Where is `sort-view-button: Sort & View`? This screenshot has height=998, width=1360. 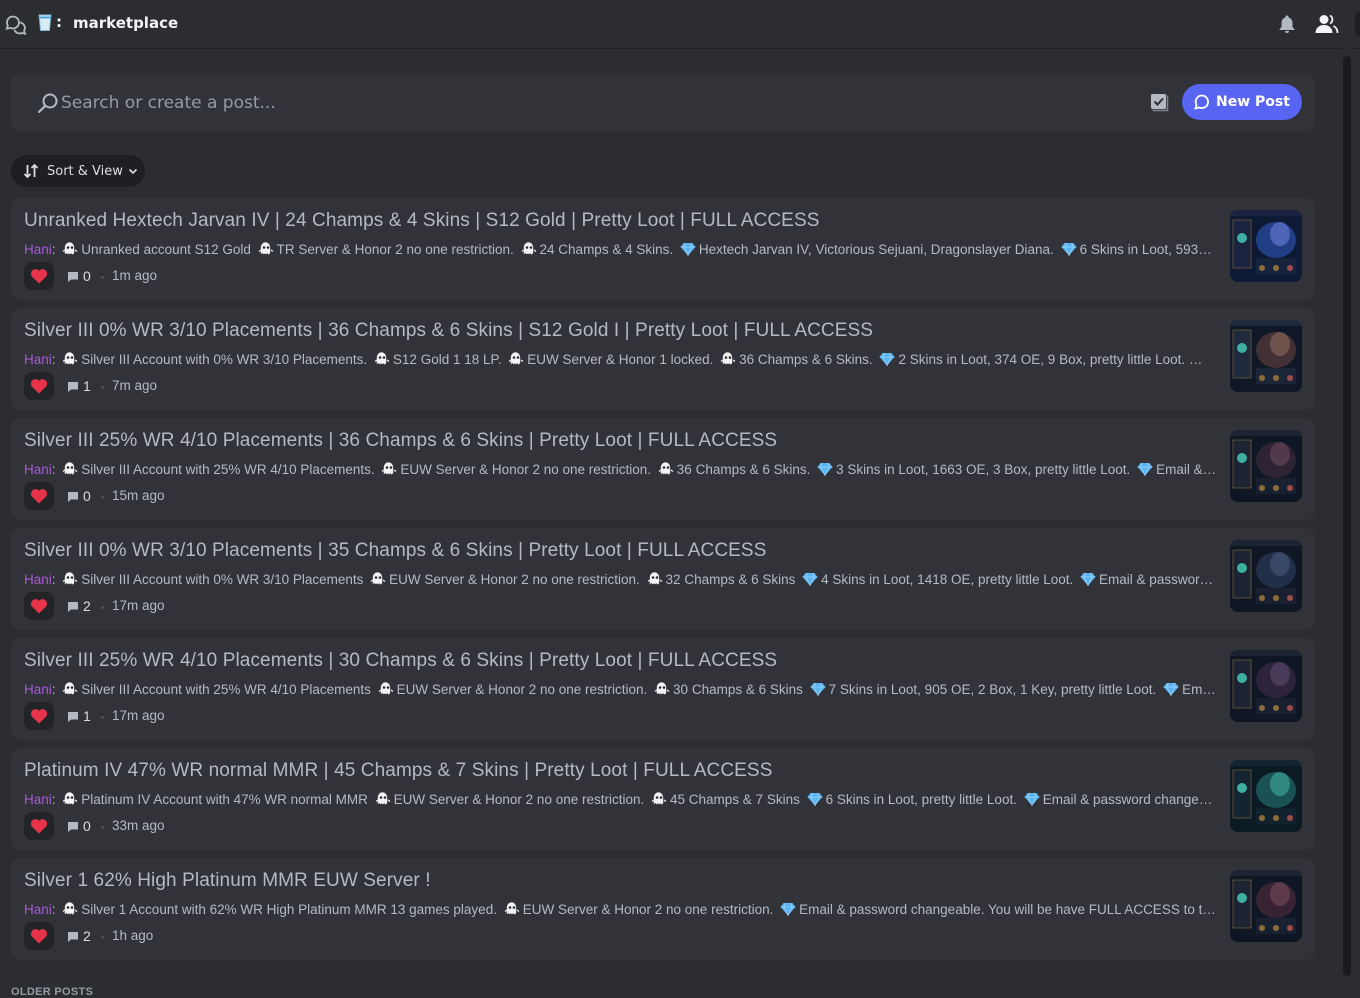
sort-view-button: Sort & View is located at coordinates (78, 171).